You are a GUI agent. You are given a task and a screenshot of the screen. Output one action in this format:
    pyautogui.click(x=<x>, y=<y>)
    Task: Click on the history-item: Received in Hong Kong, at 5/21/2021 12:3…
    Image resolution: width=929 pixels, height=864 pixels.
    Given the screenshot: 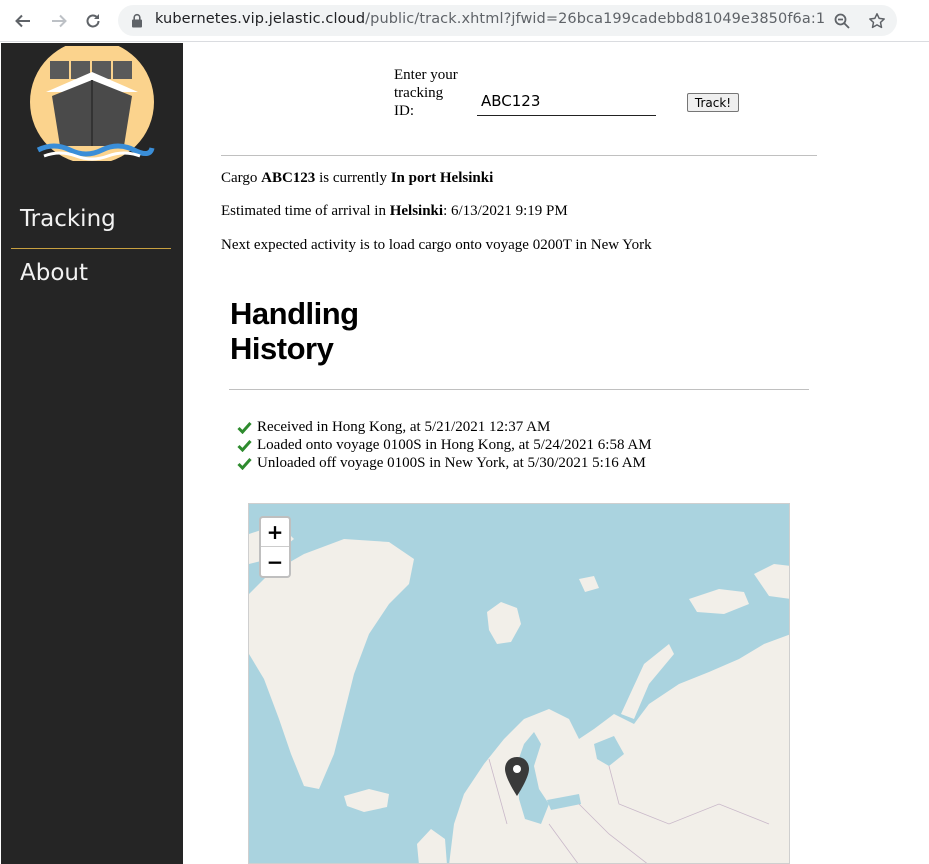 What is the action you would take?
    pyautogui.click(x=444, y=427)
    